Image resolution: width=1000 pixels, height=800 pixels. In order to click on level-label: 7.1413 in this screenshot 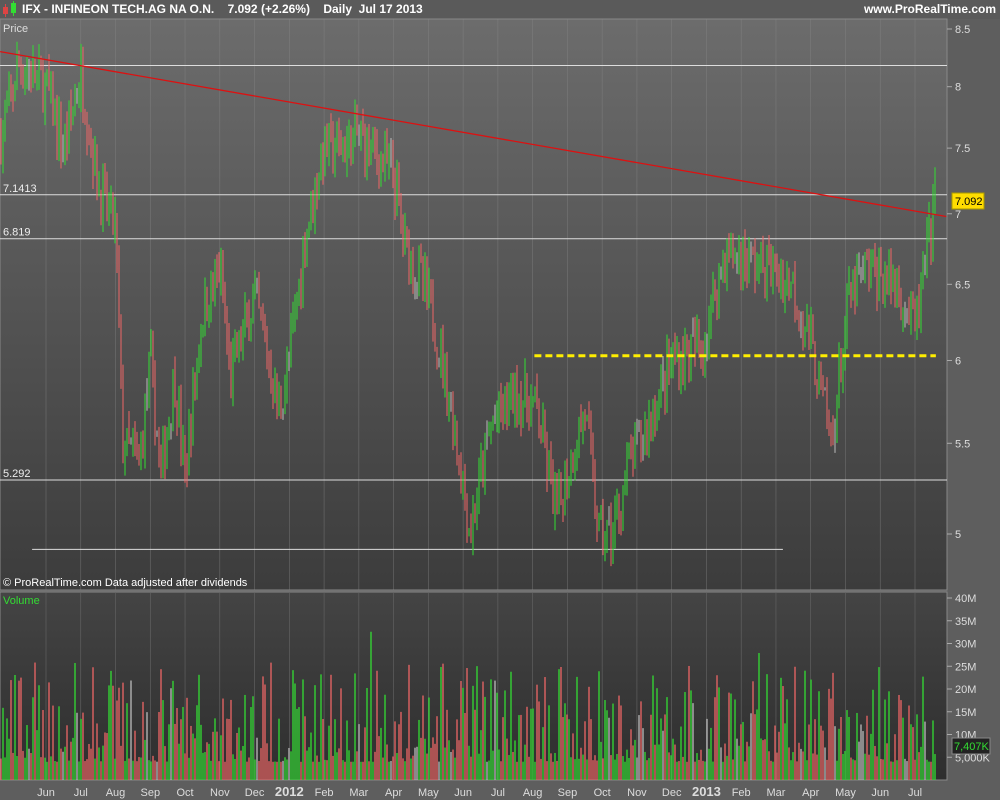, I will do `click(20, 189)`.